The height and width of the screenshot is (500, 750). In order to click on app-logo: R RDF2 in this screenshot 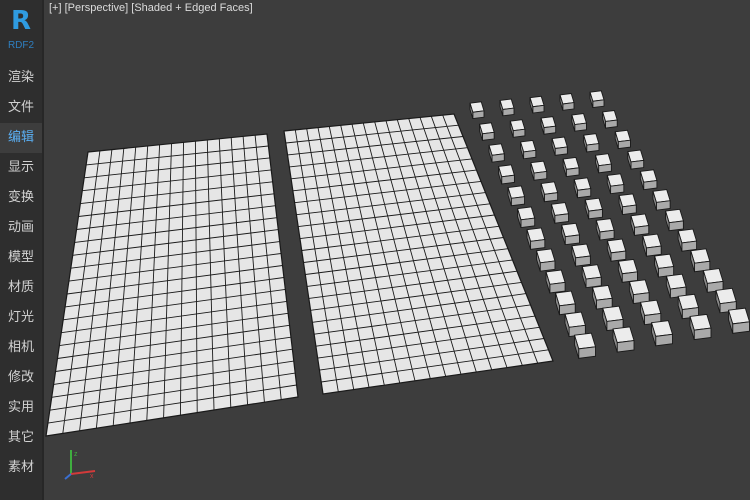, I will do `click(21, 29)`.